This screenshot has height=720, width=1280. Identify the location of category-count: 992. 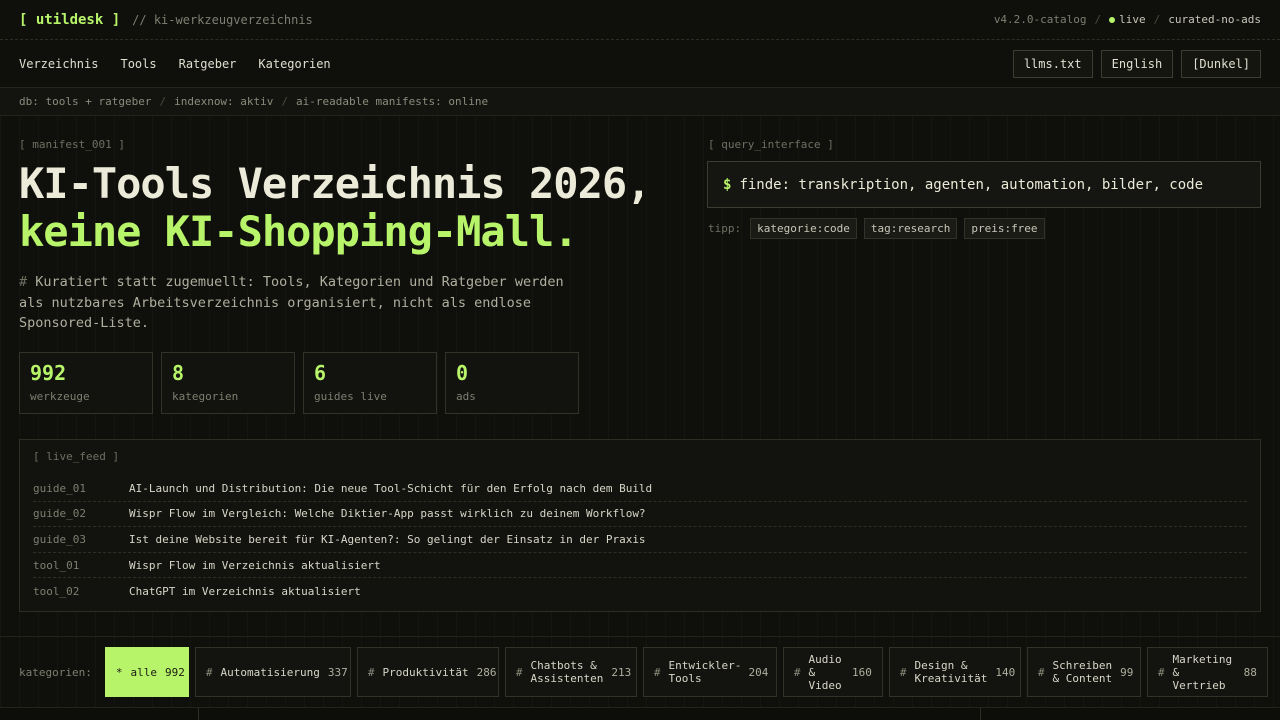
(174, 672).